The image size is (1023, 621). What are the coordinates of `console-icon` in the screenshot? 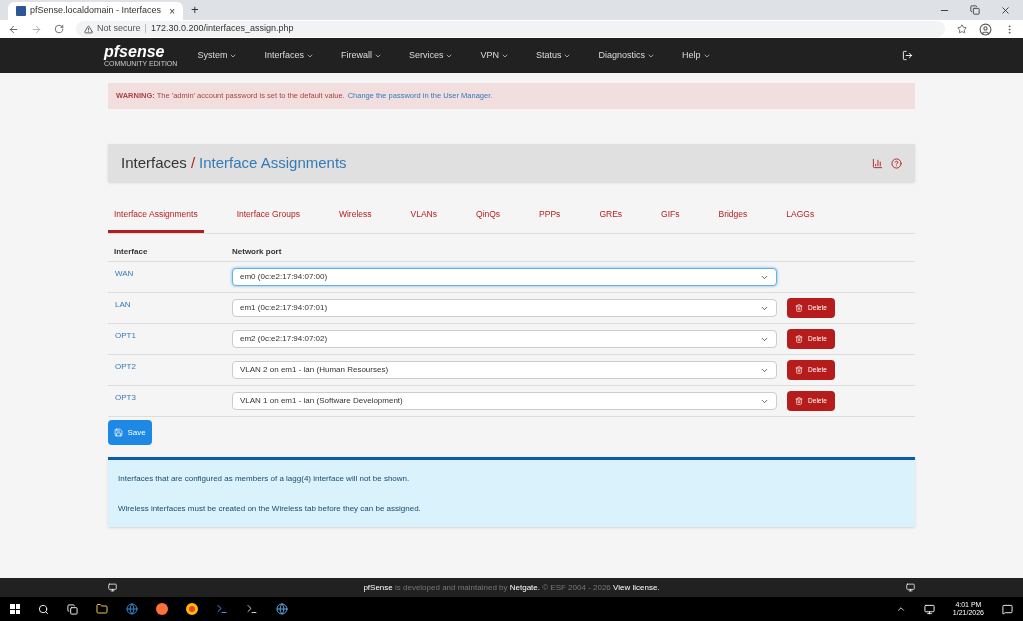 It's located at (252, 609).